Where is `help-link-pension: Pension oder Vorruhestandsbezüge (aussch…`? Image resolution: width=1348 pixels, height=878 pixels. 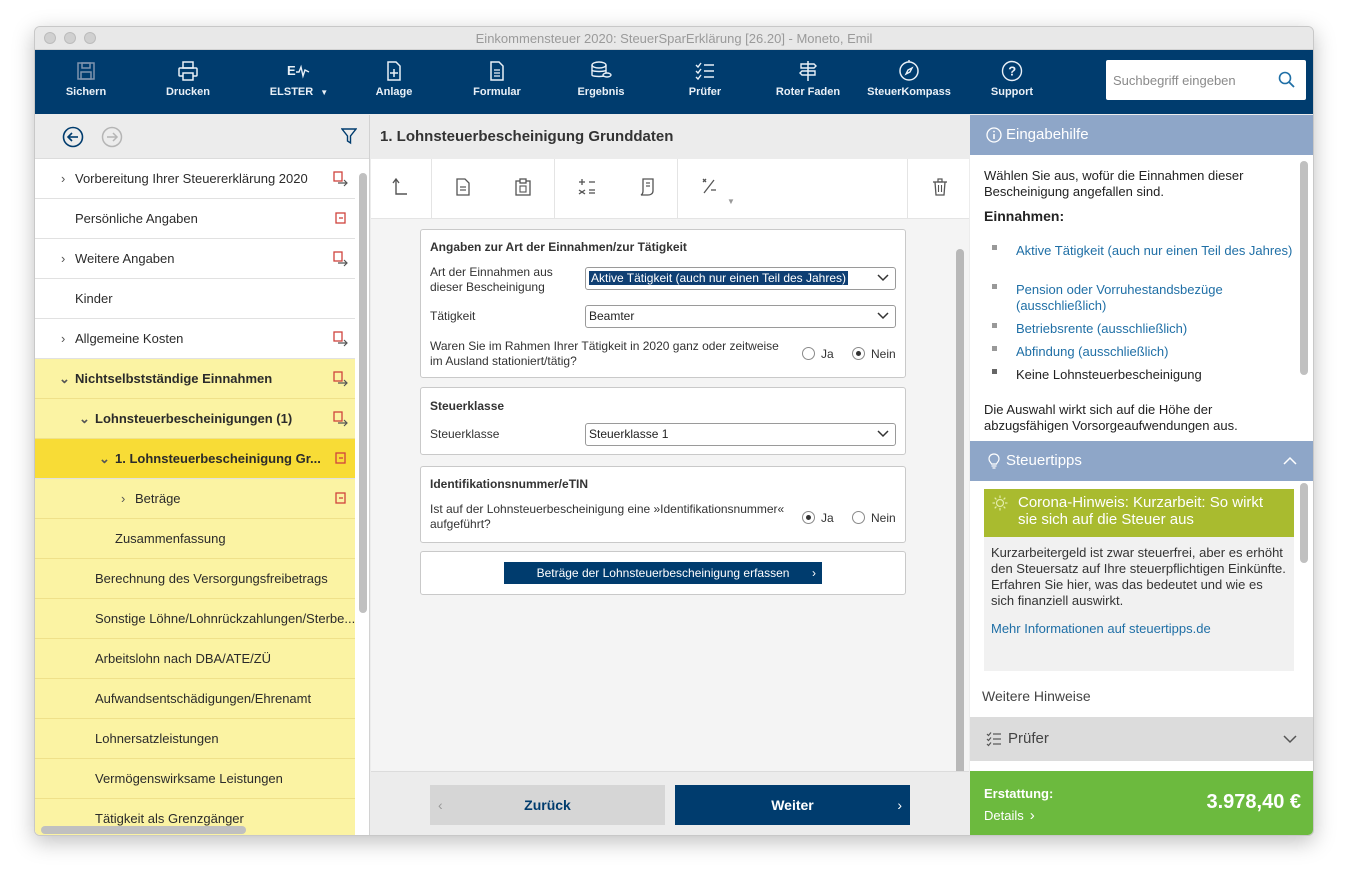 help-link-pension: Pension oder Vorruhestandsbezüge (aussch… is located at coordinates (1156, 298).